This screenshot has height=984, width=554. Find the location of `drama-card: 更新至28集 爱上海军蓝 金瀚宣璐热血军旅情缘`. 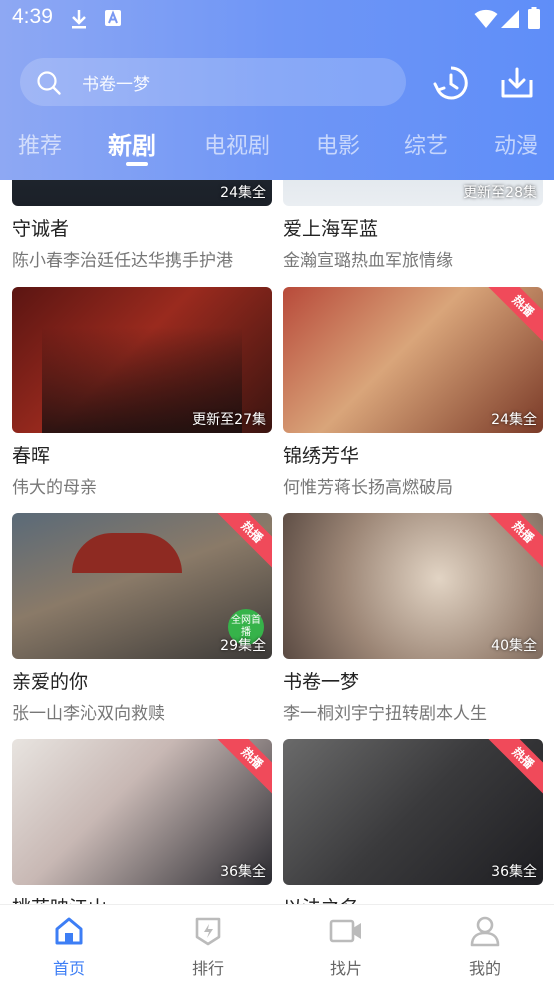

drama-card: 更新至28集 爱上海军蓝 金瀚宣璐热血军旅情缘 is located at coordinates (413, 225).